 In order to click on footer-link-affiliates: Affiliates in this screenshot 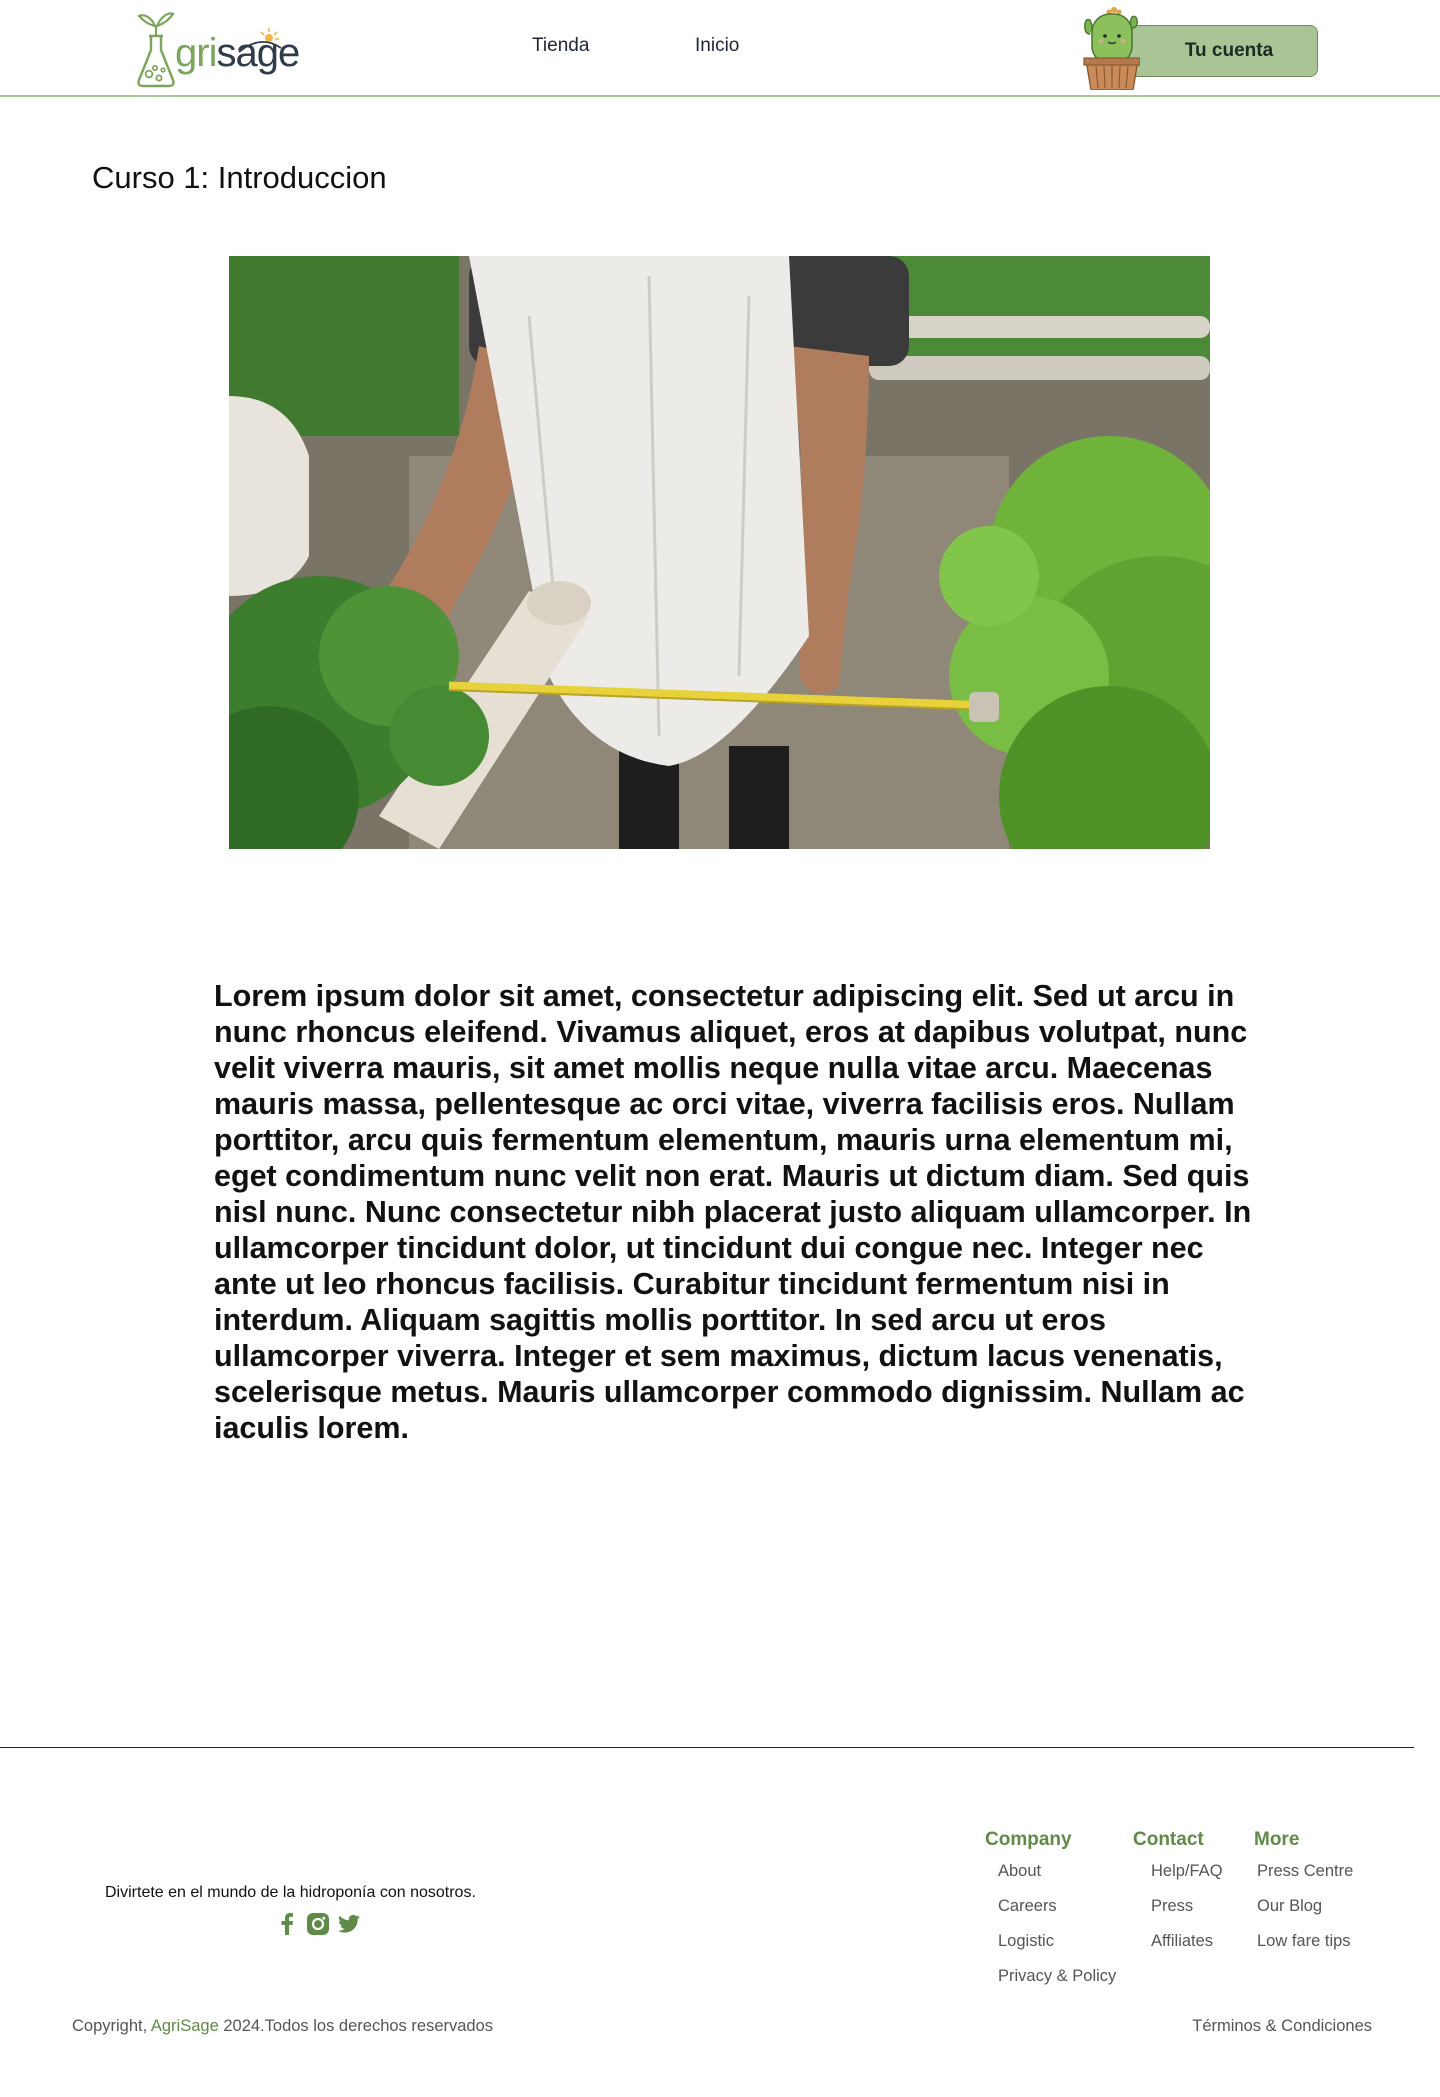, I will do `click(1187, 1946)`.